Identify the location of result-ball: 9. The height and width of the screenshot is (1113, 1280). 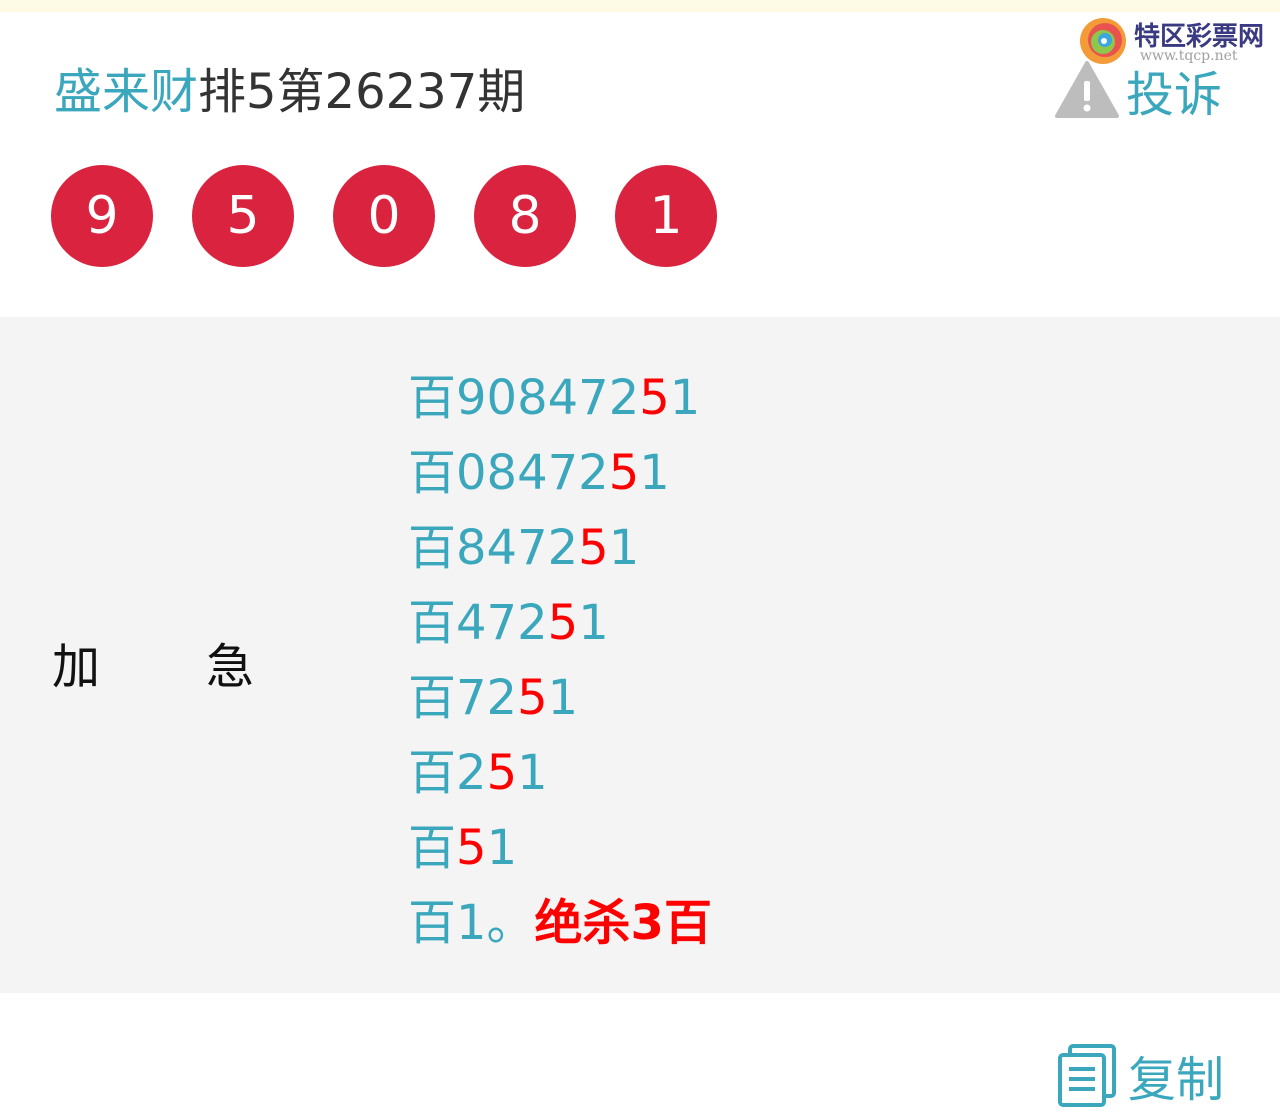
(102, 216).